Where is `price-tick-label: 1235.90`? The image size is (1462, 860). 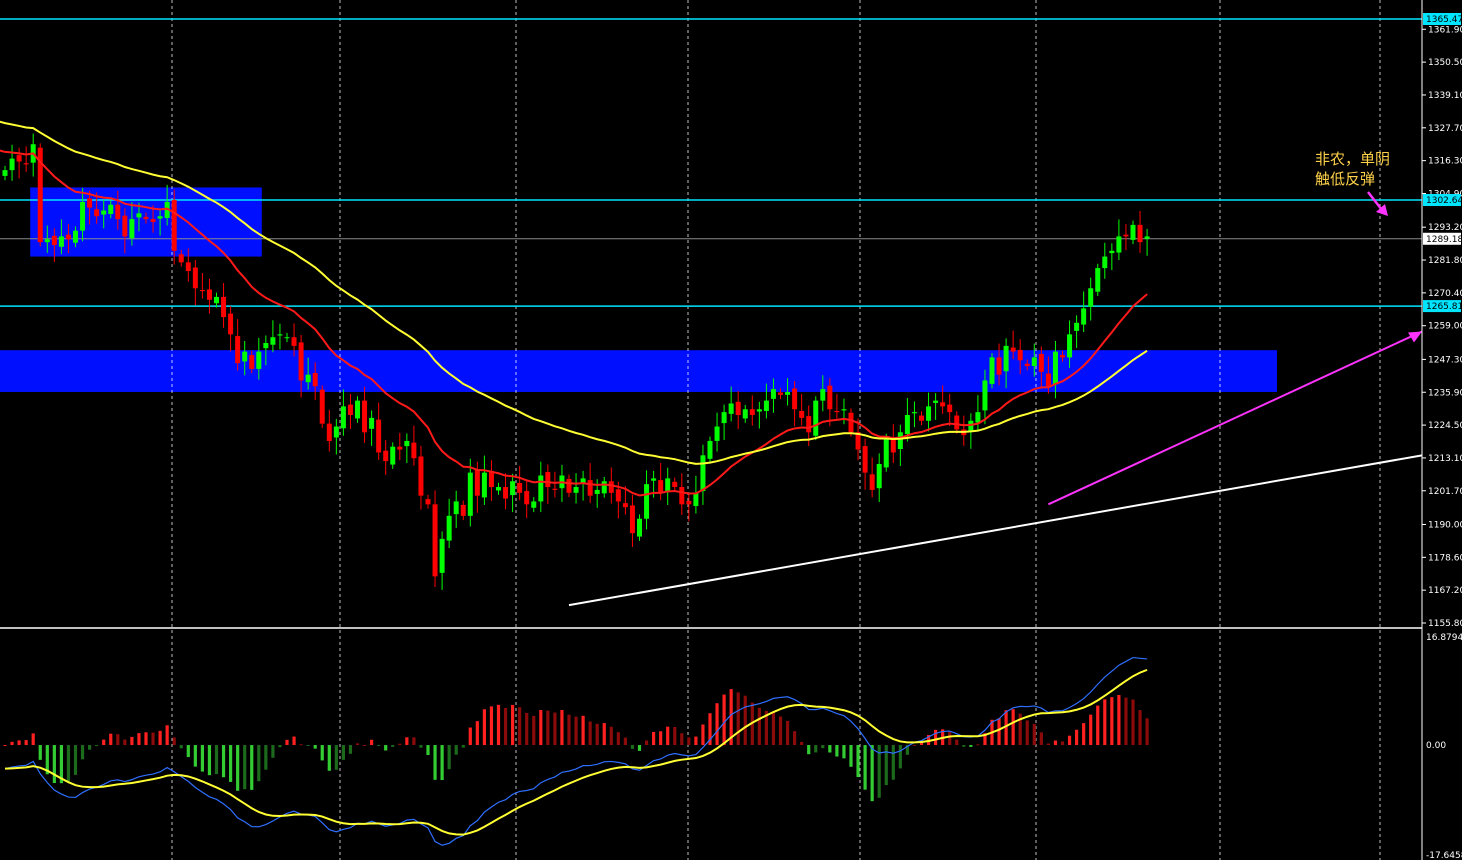 price-tick-label: 1235.90 is located at coordinates (1445, 393).